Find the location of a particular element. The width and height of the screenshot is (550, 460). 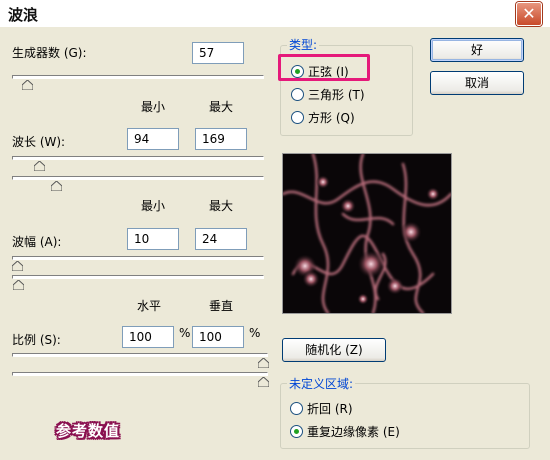

scale-horizontal-input is located at coordinates (148, 337).